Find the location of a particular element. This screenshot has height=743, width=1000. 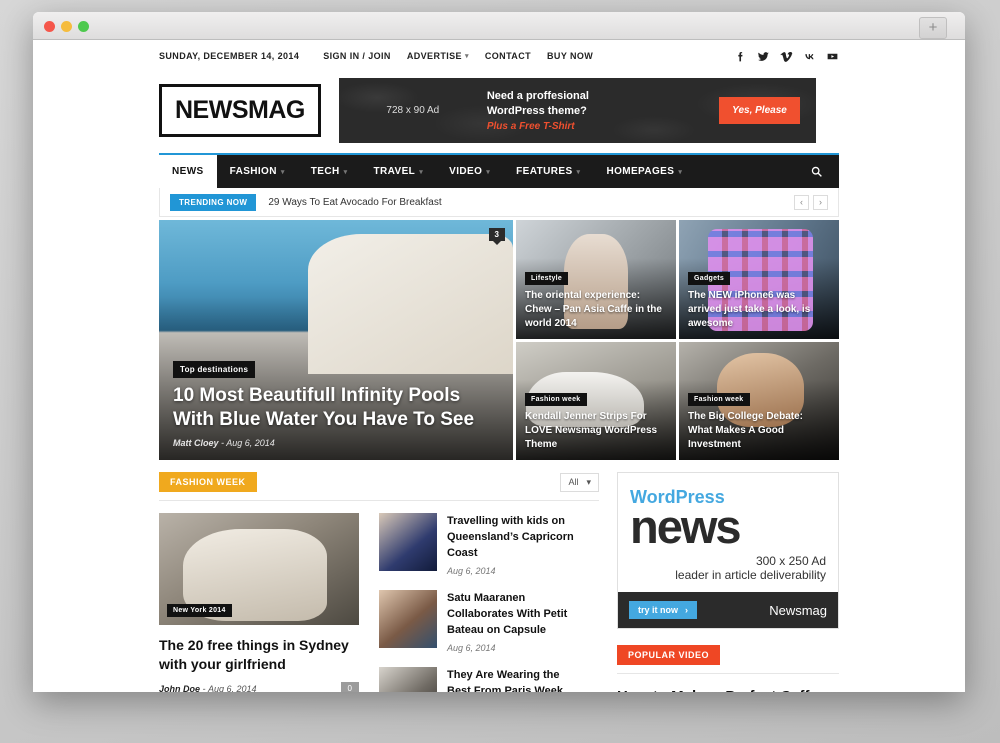

trending-prev-button: ‹ is located at coordinates (801, 202).